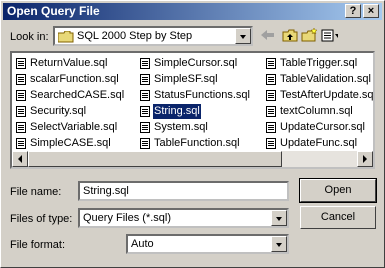 Image resolution: width=385 pixels, height=268 pixels. What do you see at coordinates (309, 35) in the screenshot?
I see `new-folder-icon` at bounding box center [309, 35].